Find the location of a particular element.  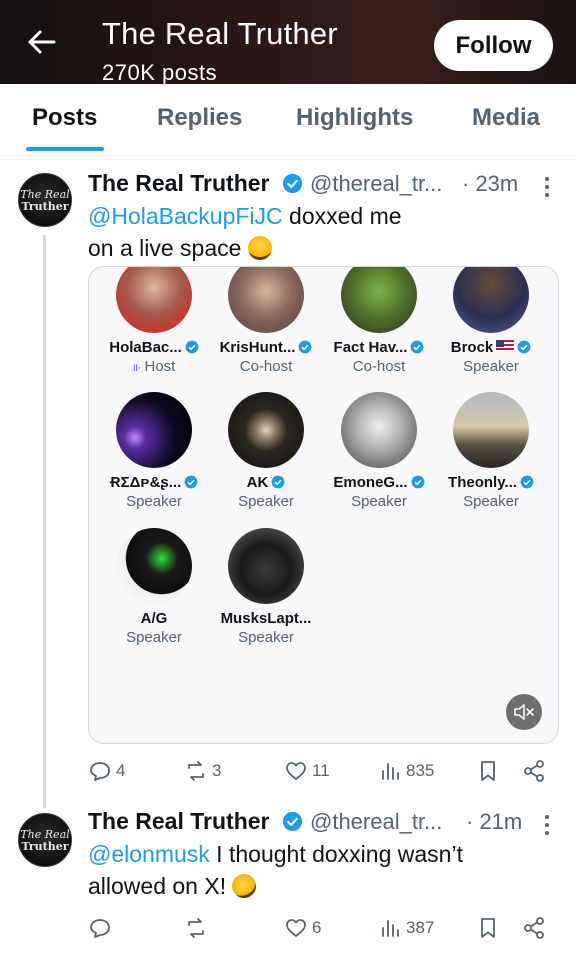

space-participant: Theonly... Speaker is located at coordinates (491, 451).